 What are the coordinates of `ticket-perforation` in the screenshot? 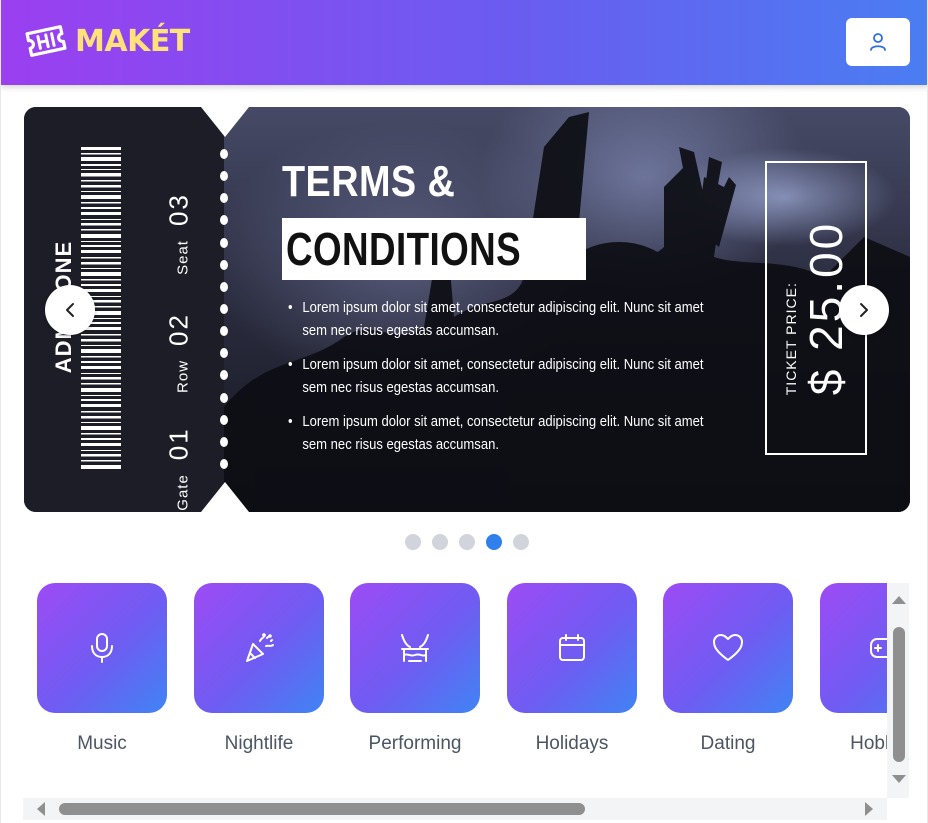 It's located at (224, 309).